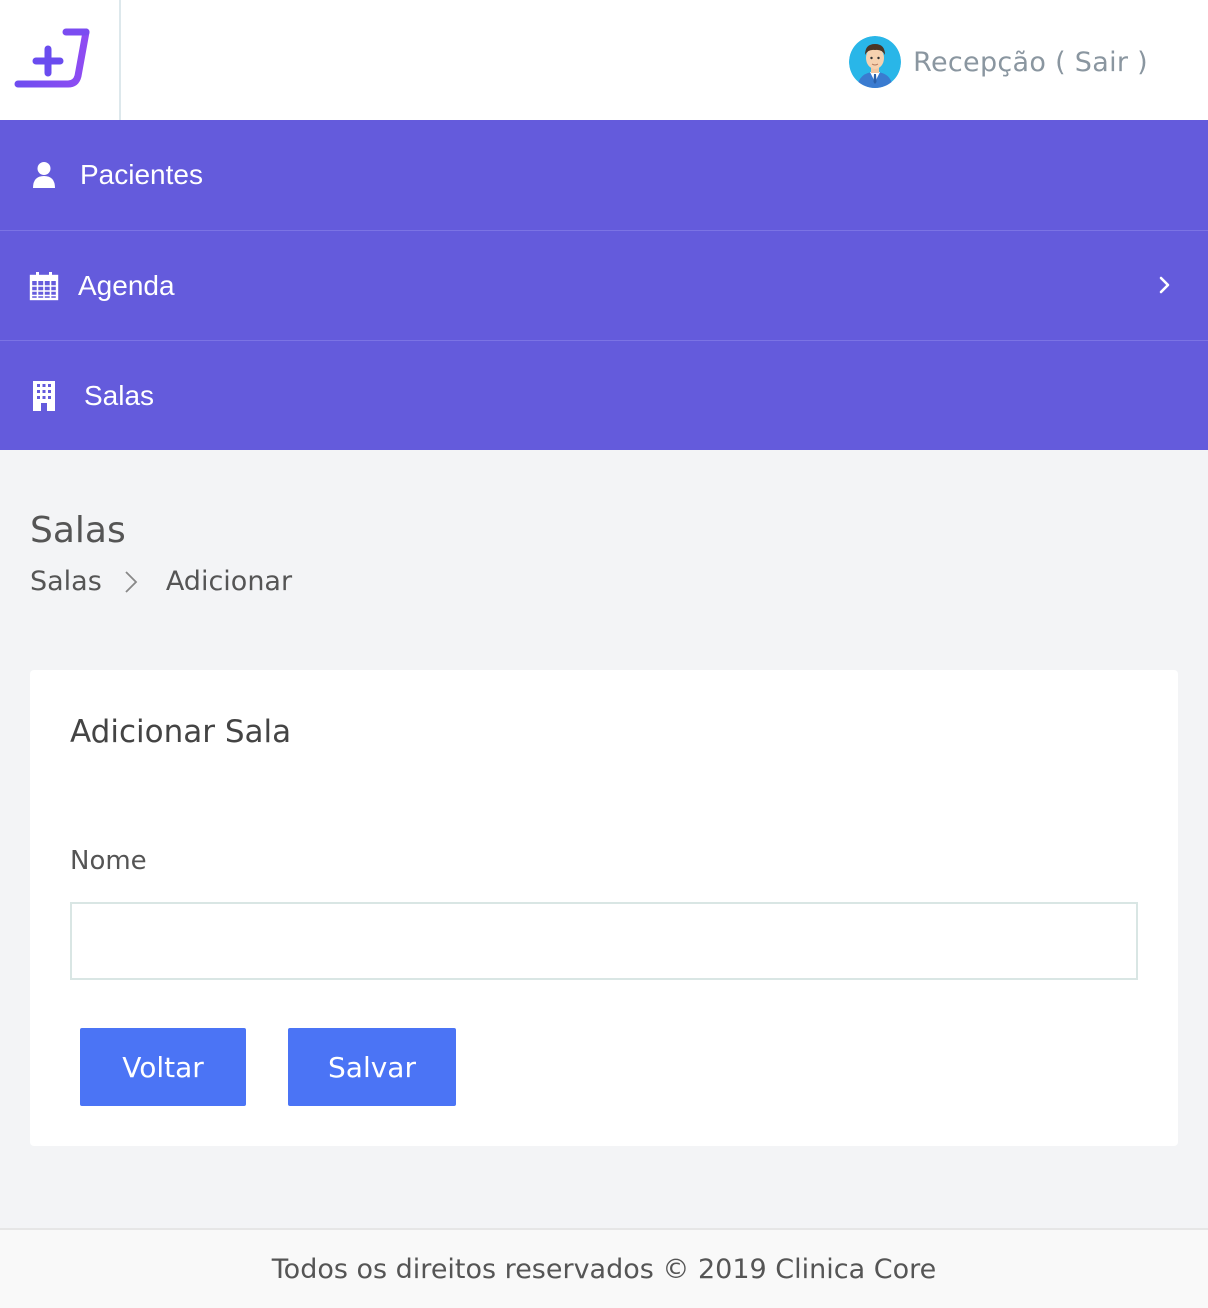 Image resolution: width=1208 pixels, height=1308 pixels. What do you see at coordinates (52, 58) in the screenshot?
I see `plus-bracket-logo-icon` at bounding box center [52, 58].